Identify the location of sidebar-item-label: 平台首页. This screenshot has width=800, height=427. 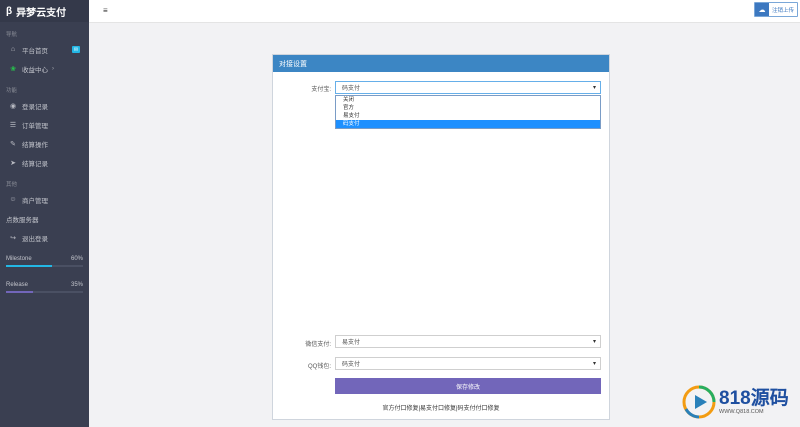
(35, 51).